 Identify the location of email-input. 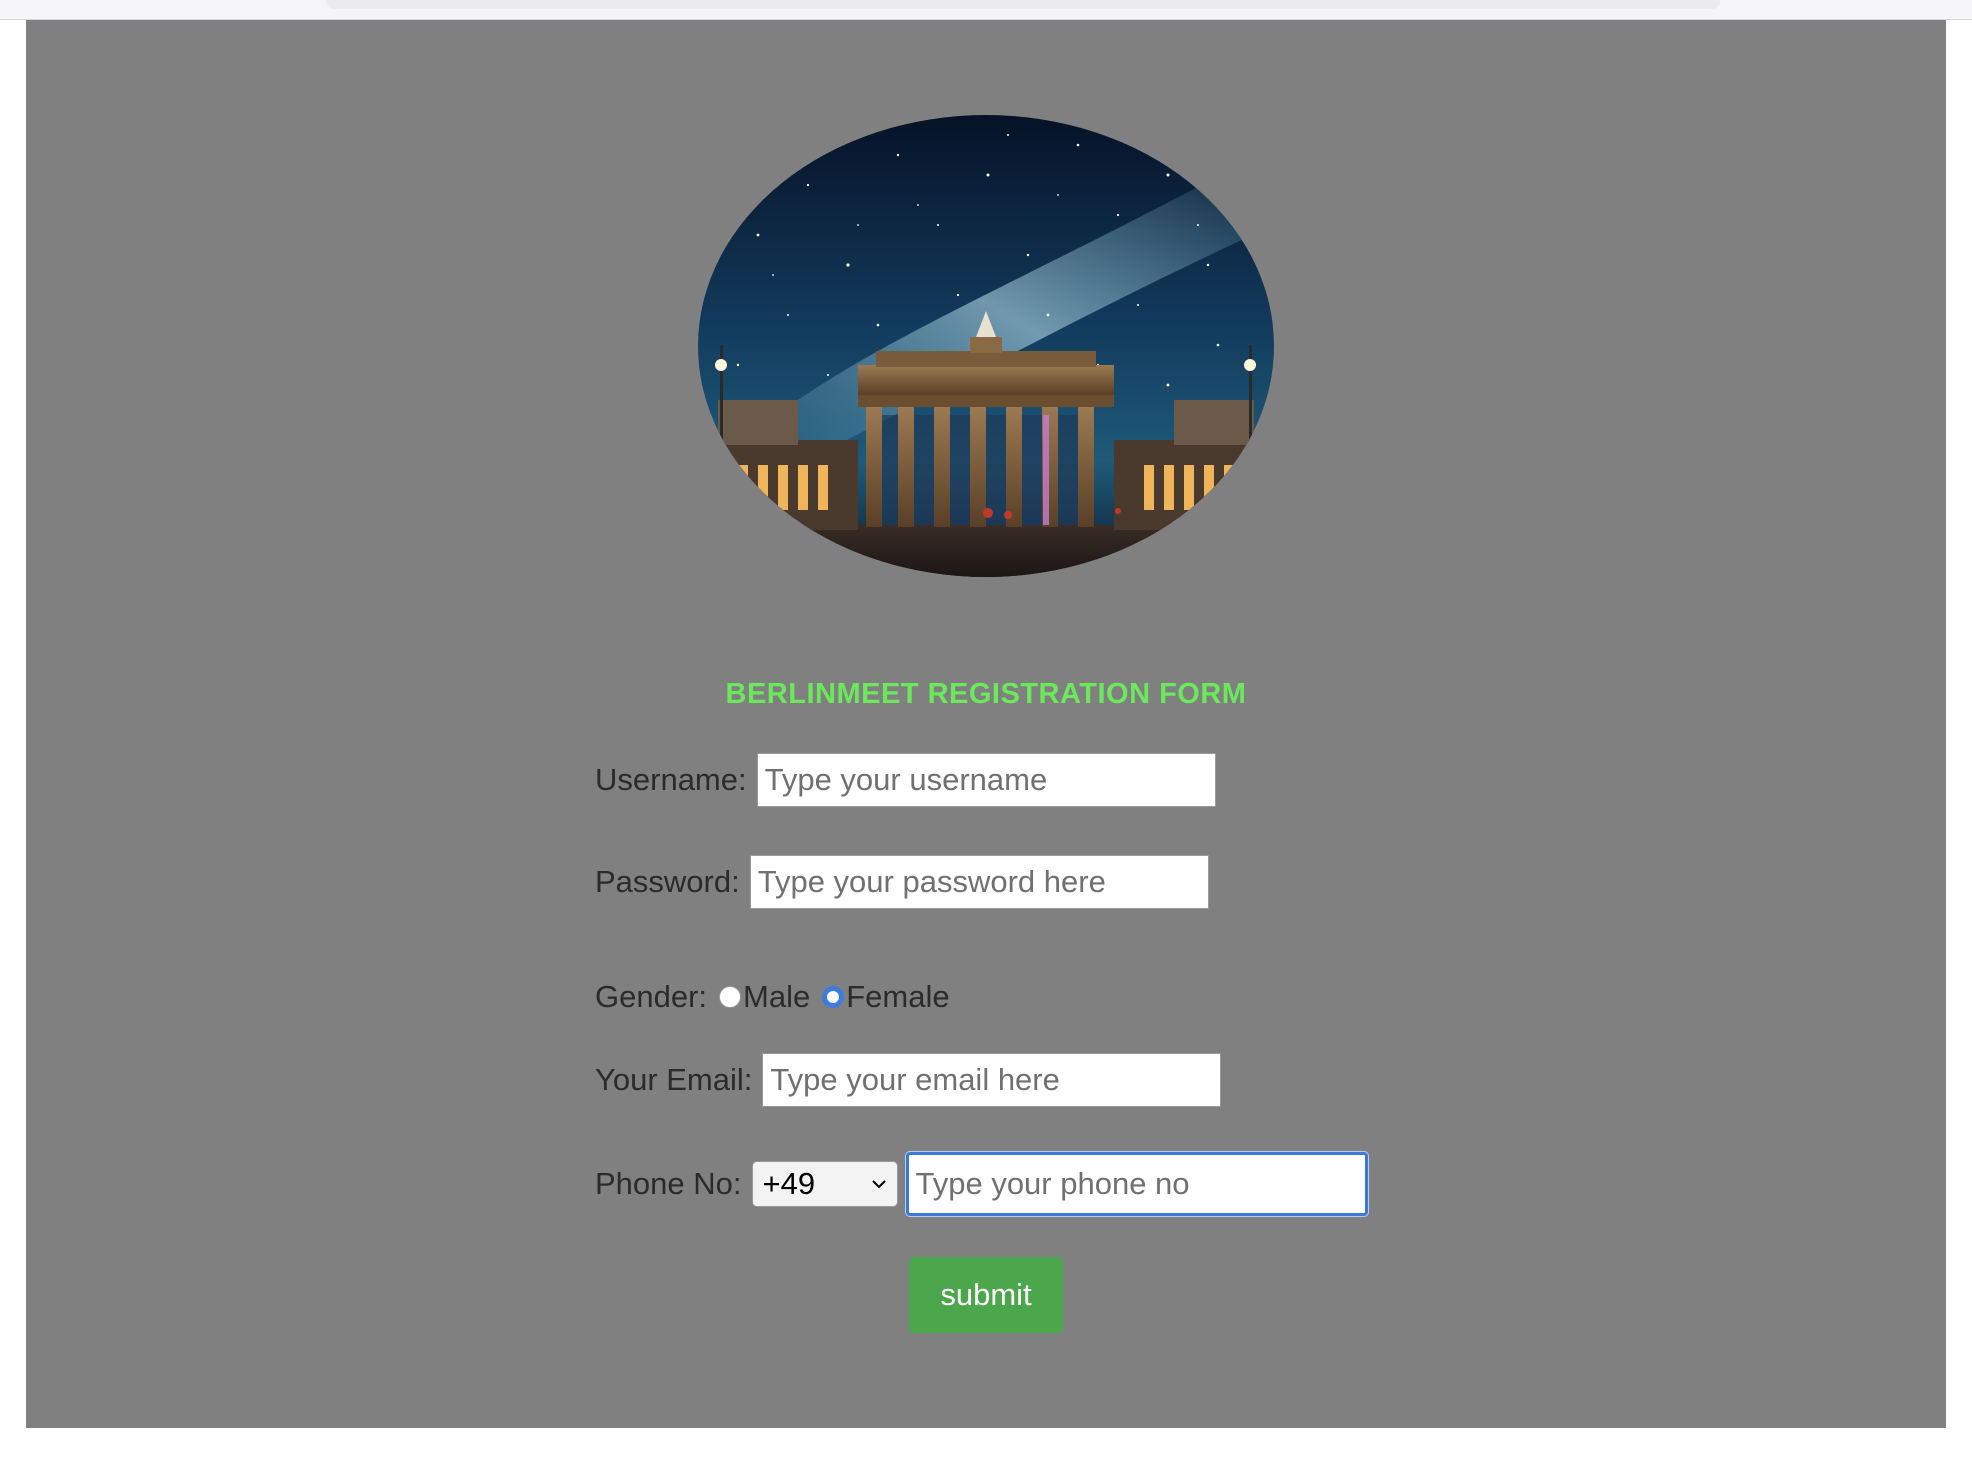
(992, 1080).